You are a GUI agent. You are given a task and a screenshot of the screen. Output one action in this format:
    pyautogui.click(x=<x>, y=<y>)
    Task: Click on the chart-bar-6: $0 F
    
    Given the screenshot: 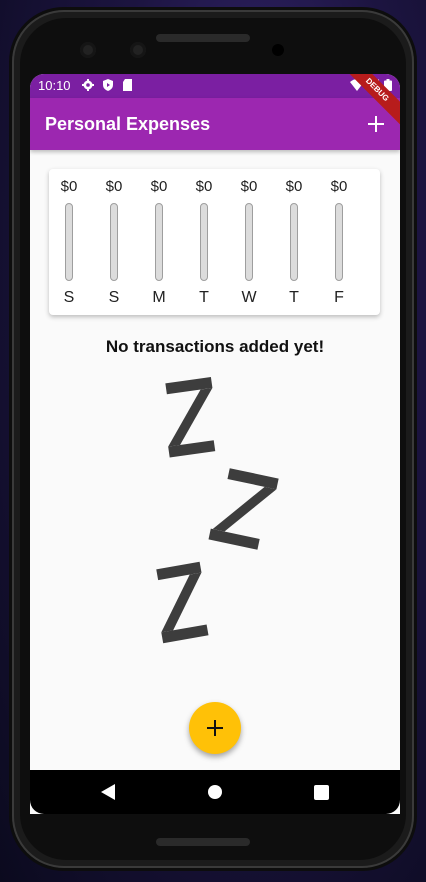 What is the action you would take?
    pyautogui.click(x=339, y=242)
    